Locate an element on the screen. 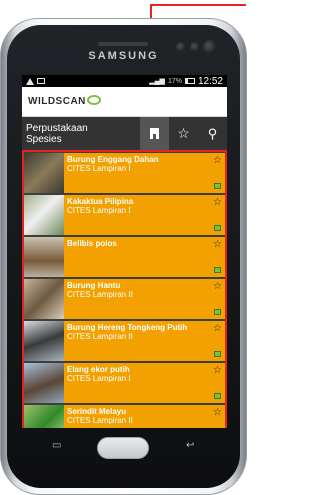  front-camera is located at coordinates (181, 47).